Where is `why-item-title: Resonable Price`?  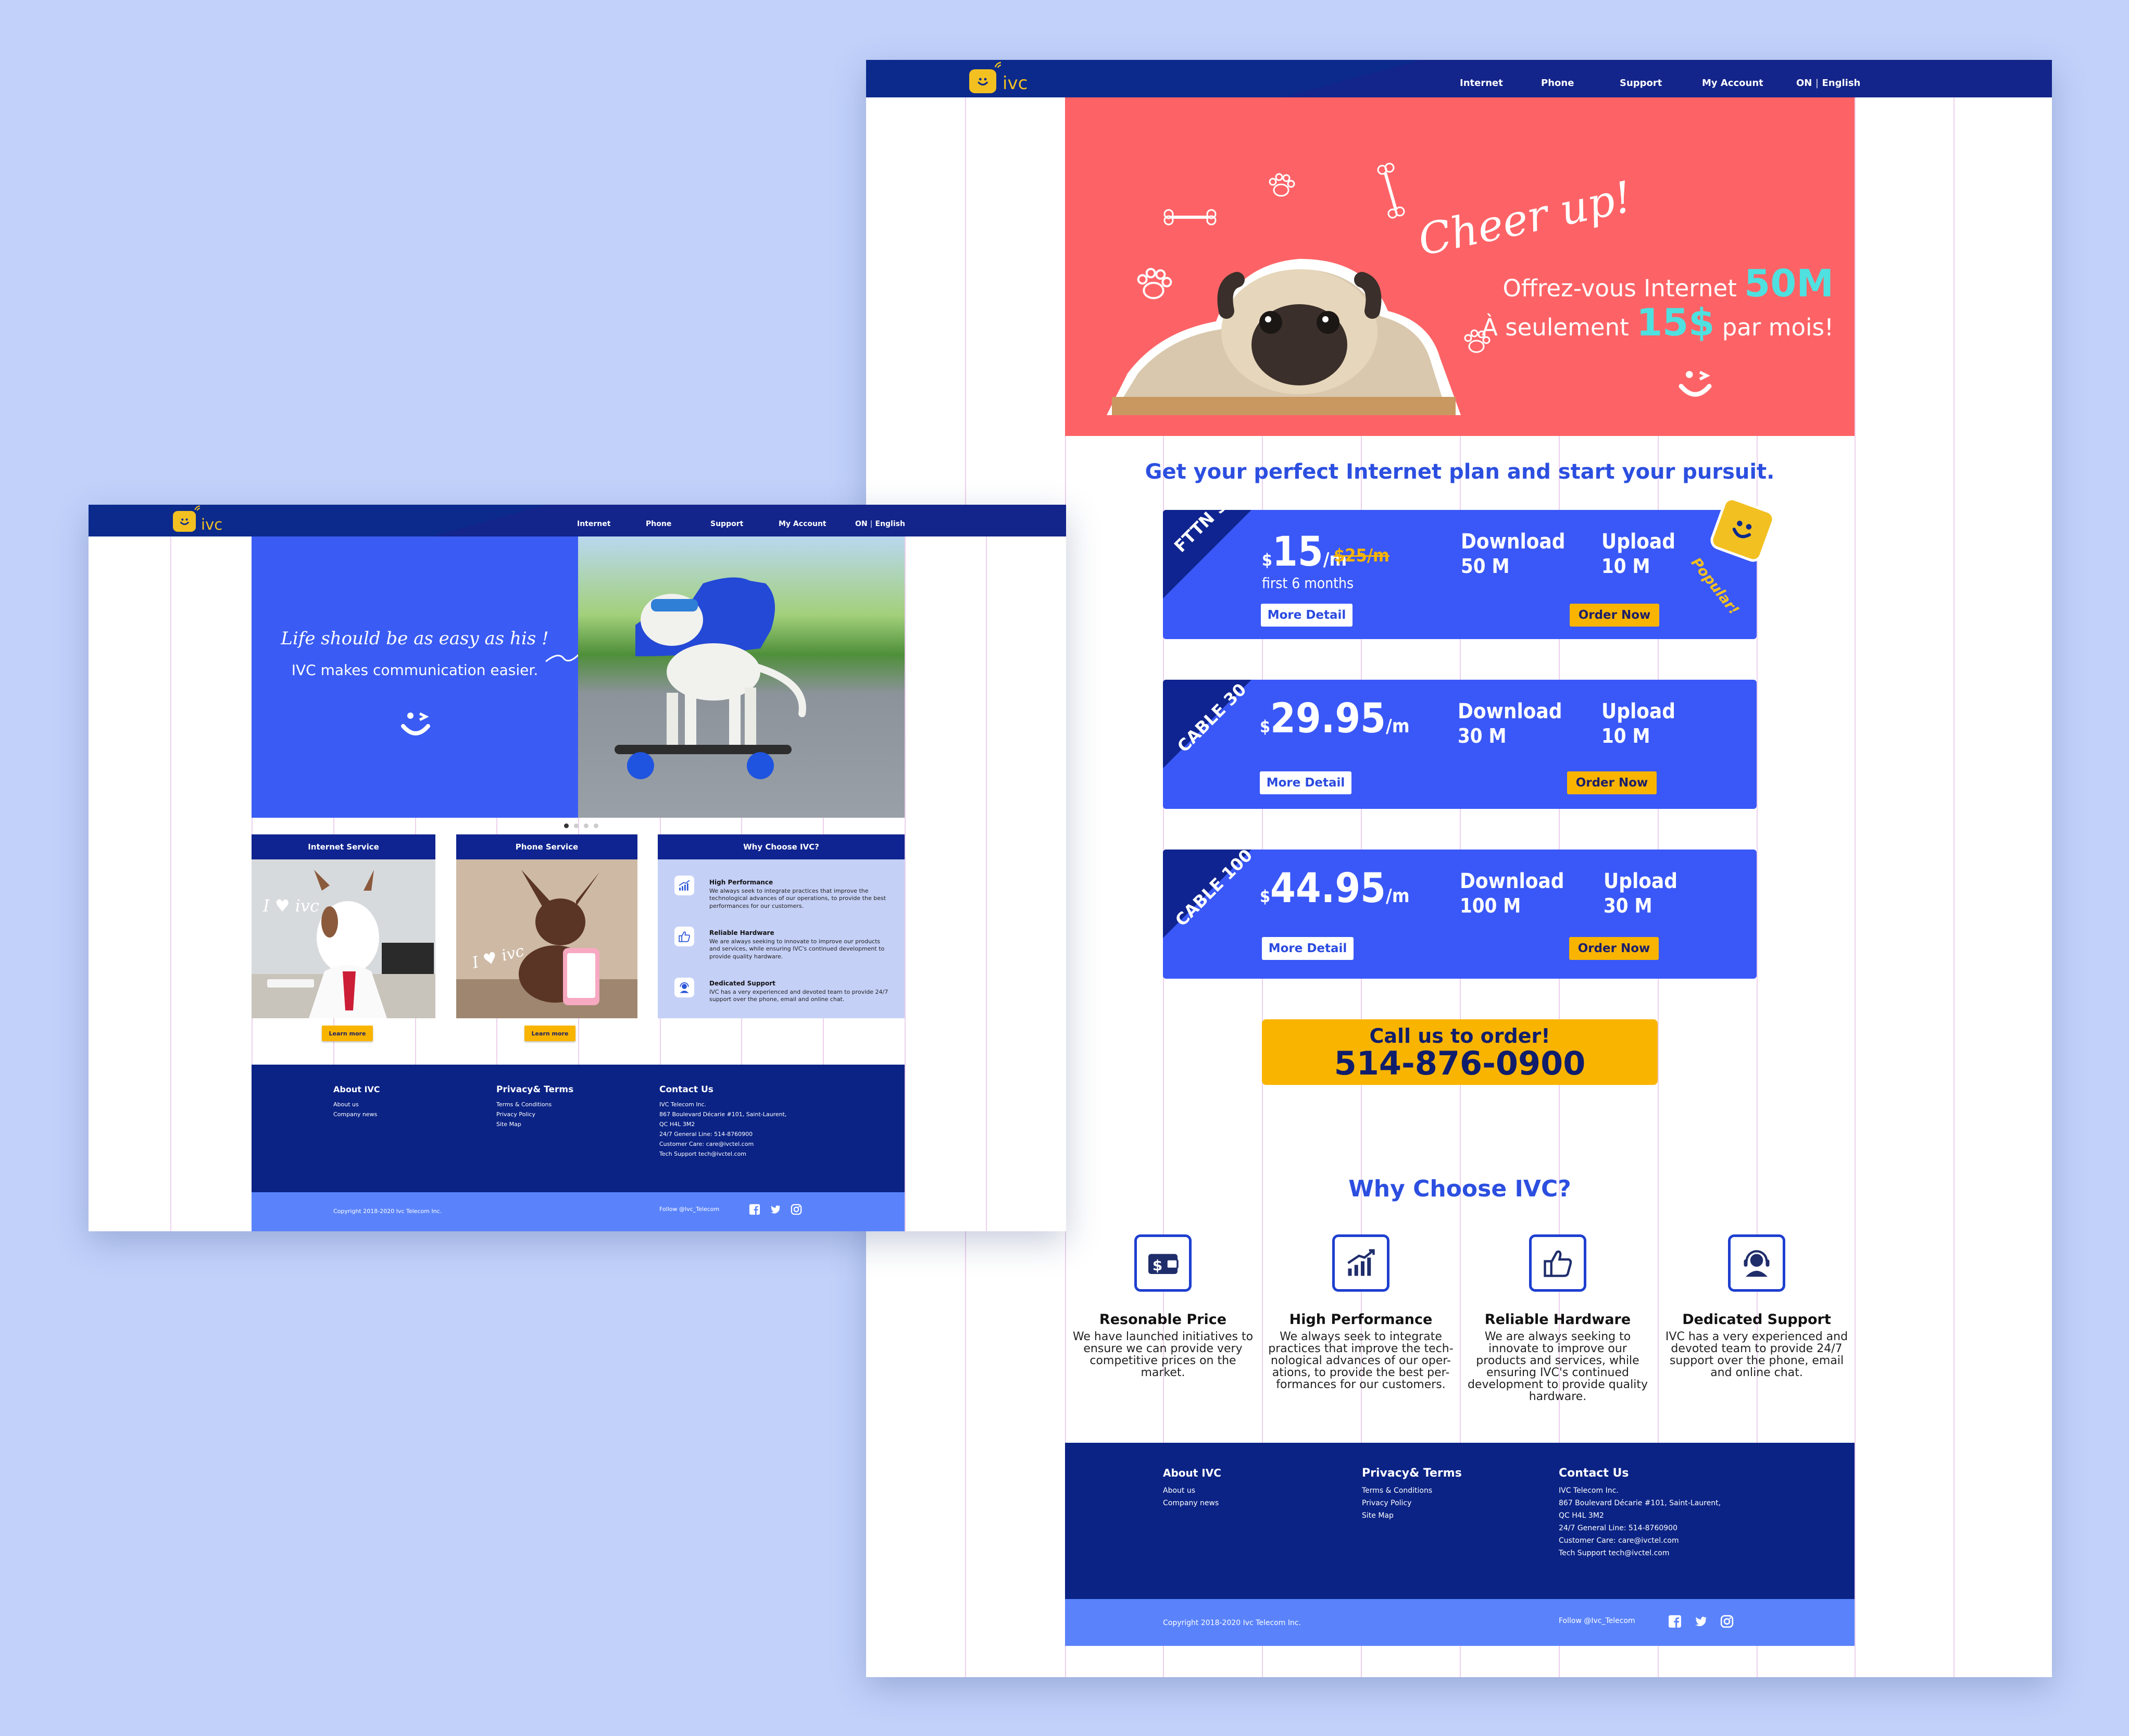
why-item-title: Resonable Price is located at coordinates (1163, 1320).